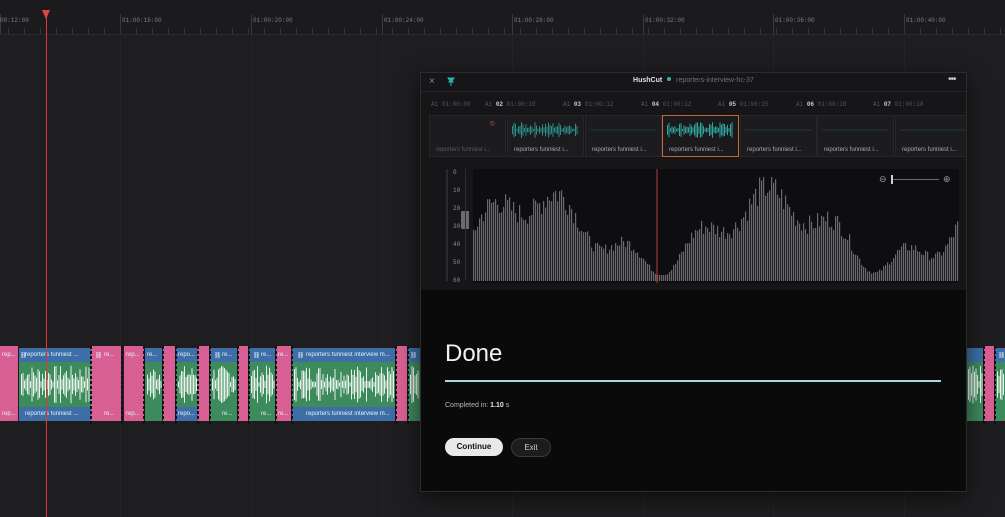  Describe the element at coordinates (474, 447) in the screenshot. I see `continue-button: Continue` at that location.